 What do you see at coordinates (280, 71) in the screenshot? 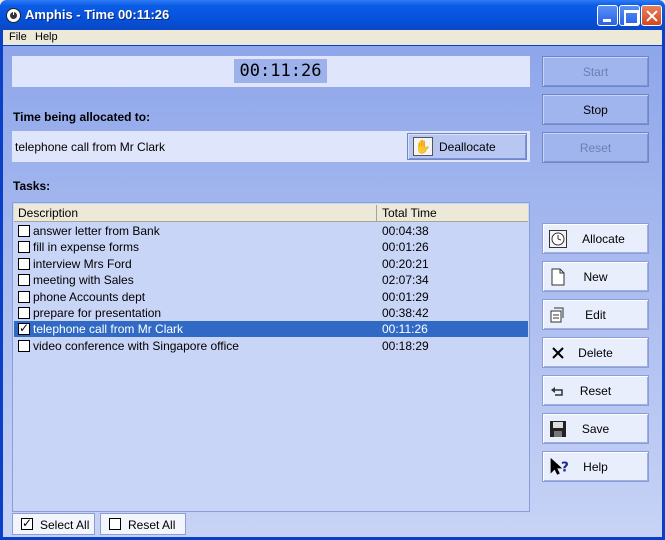
I see `timer-display: 00:11:26` at bounding box center [280, 71].